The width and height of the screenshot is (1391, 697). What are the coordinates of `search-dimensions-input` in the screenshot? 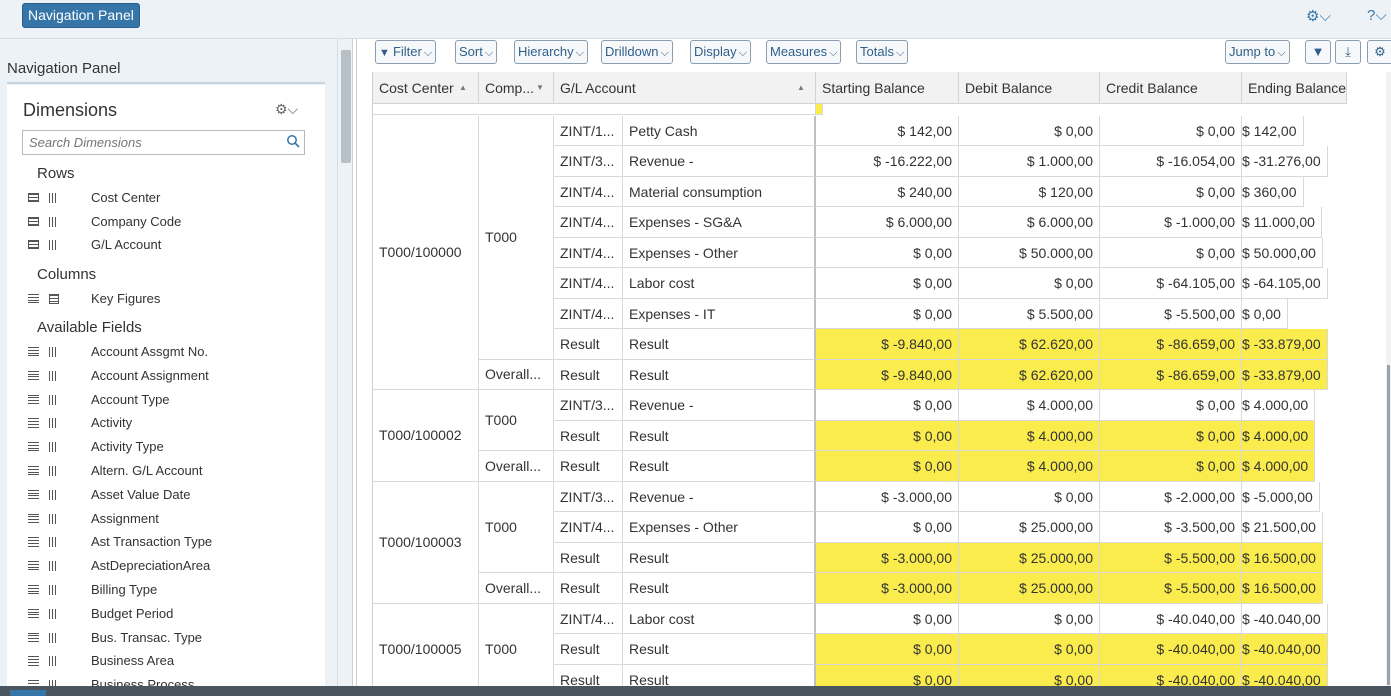 It's located at (150, 142).